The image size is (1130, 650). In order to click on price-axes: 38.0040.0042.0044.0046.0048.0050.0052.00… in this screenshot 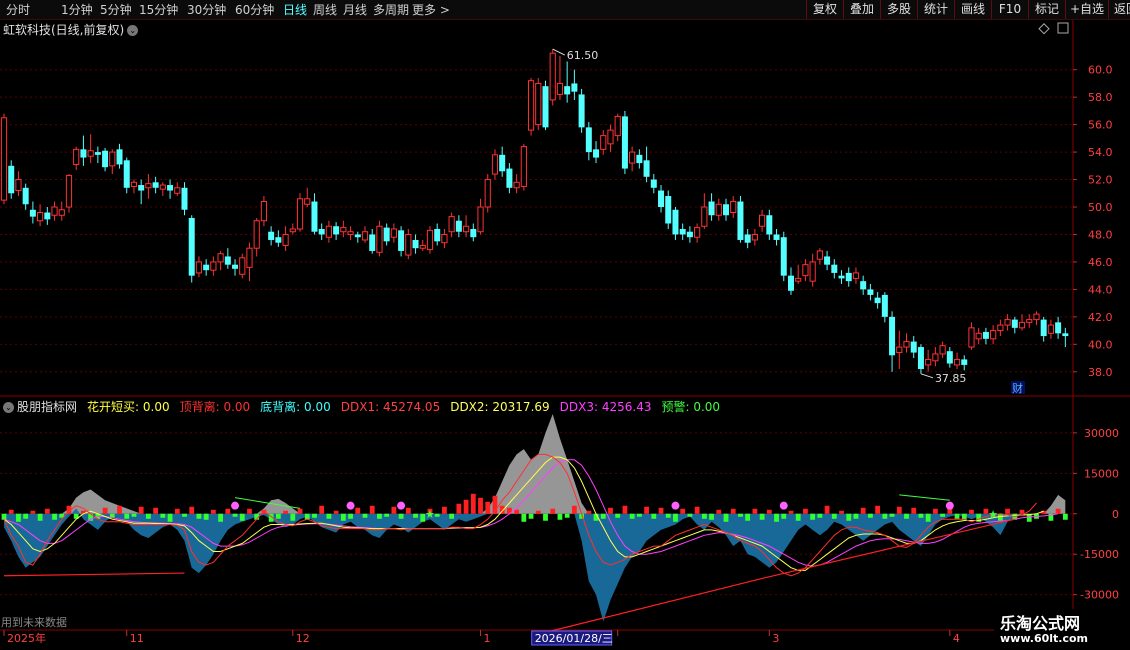, I will do `click(1101, 312)`.